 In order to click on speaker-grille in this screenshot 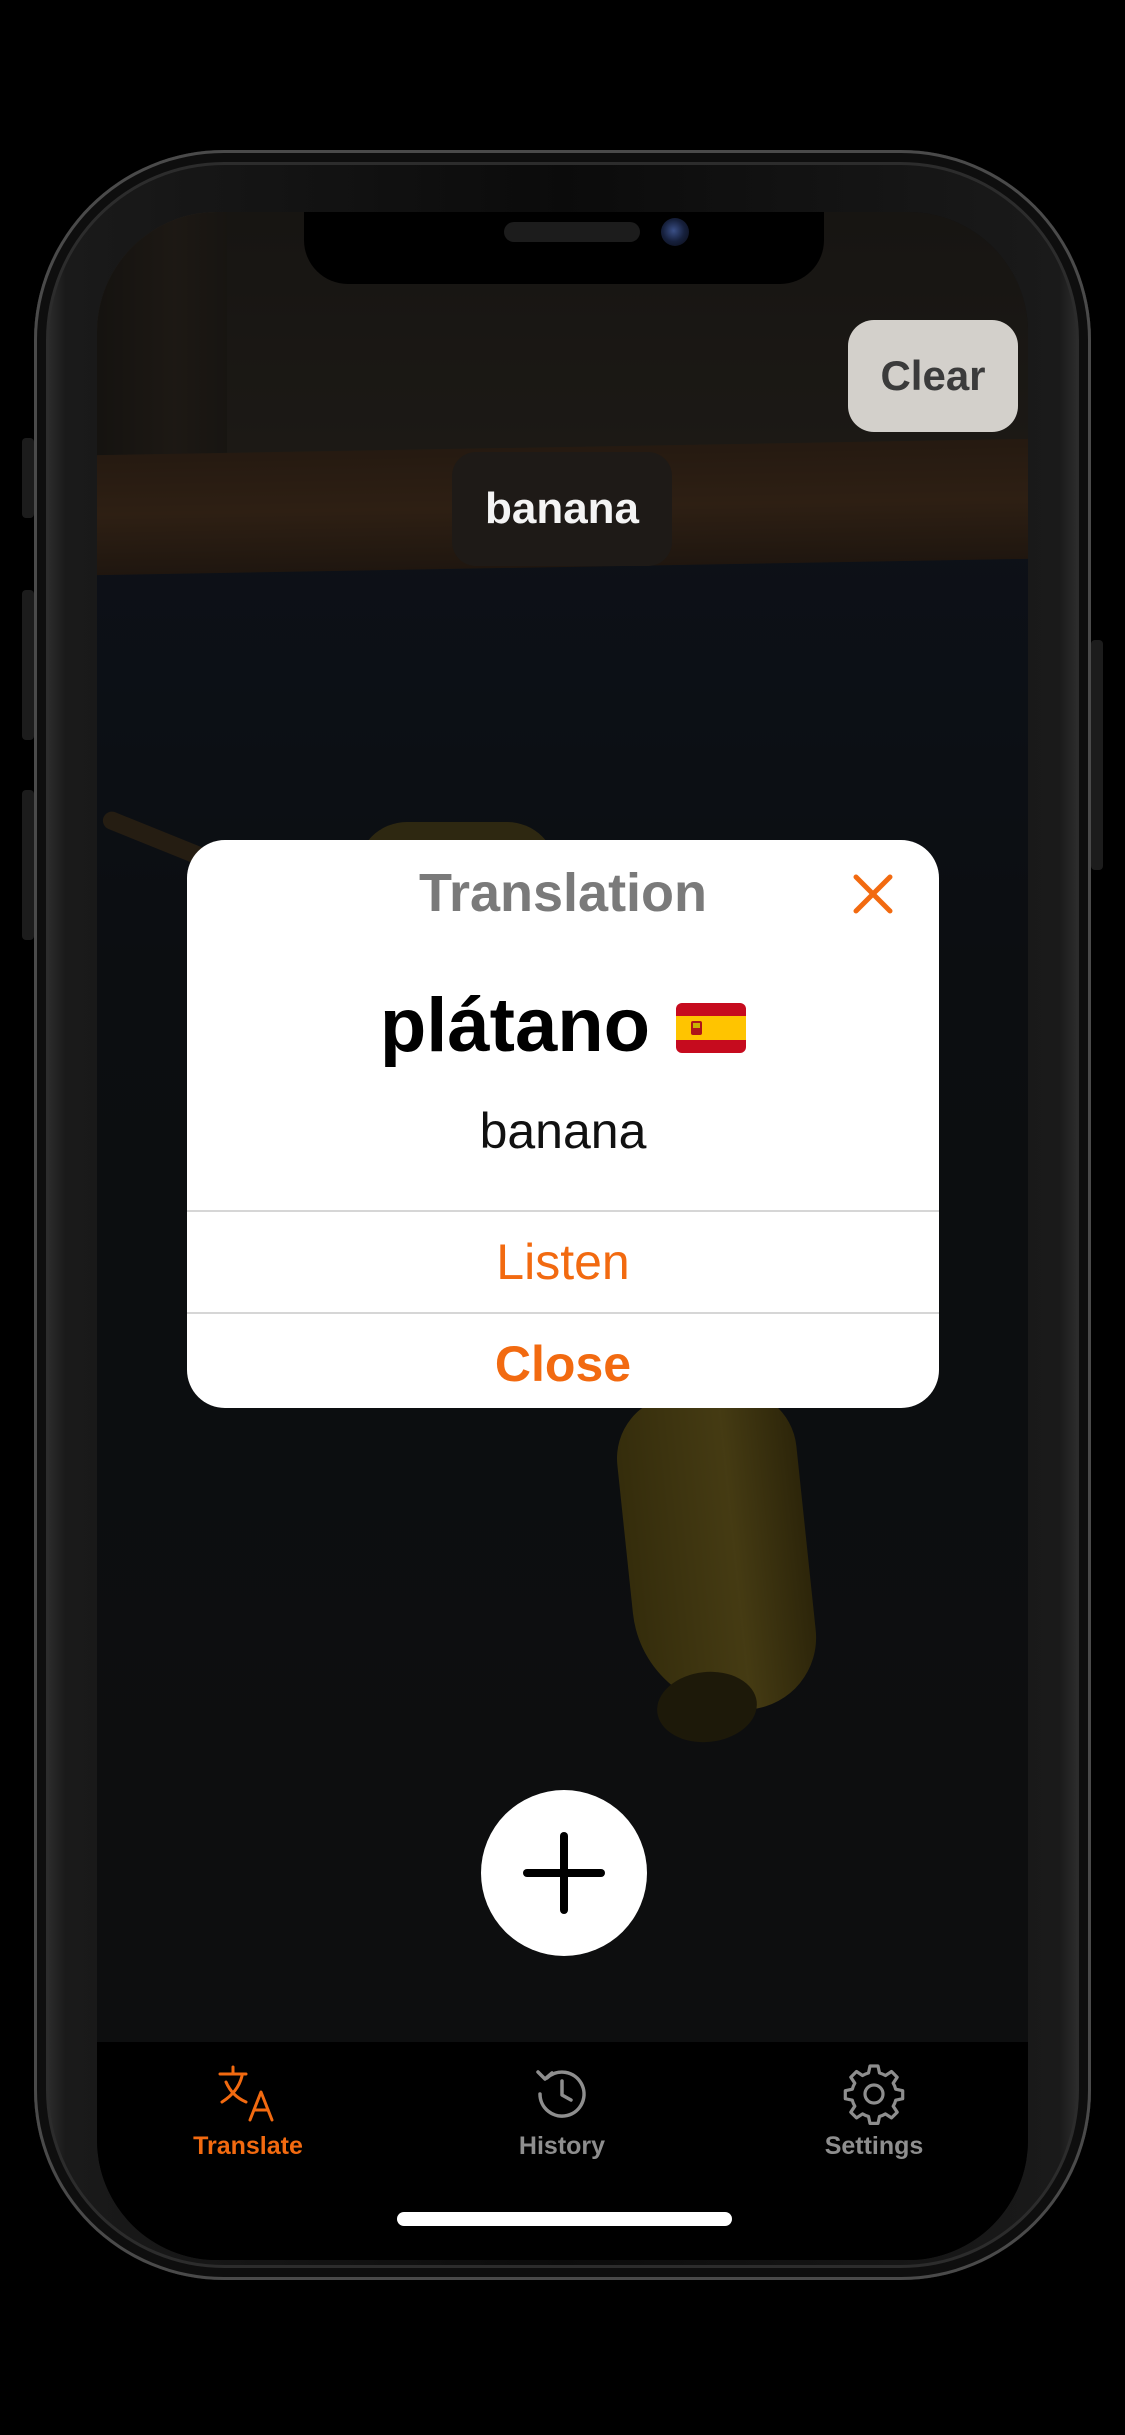, I will do `click(572, 232)`.